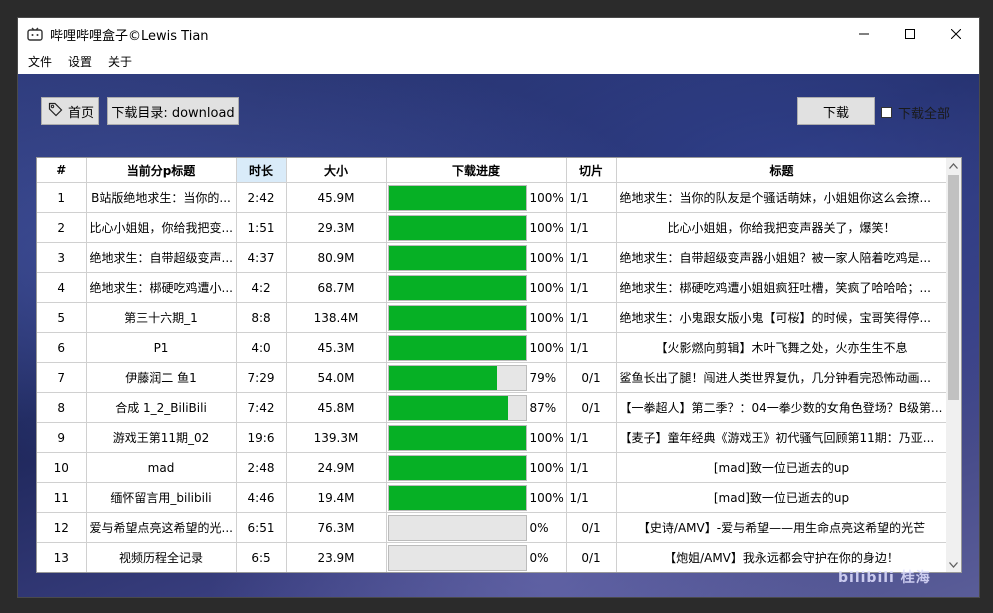 The image size is (993, 613). Describe the element at coordinates (539, 527) in the screenshot. I see `progress-percent: 0%` at that location.